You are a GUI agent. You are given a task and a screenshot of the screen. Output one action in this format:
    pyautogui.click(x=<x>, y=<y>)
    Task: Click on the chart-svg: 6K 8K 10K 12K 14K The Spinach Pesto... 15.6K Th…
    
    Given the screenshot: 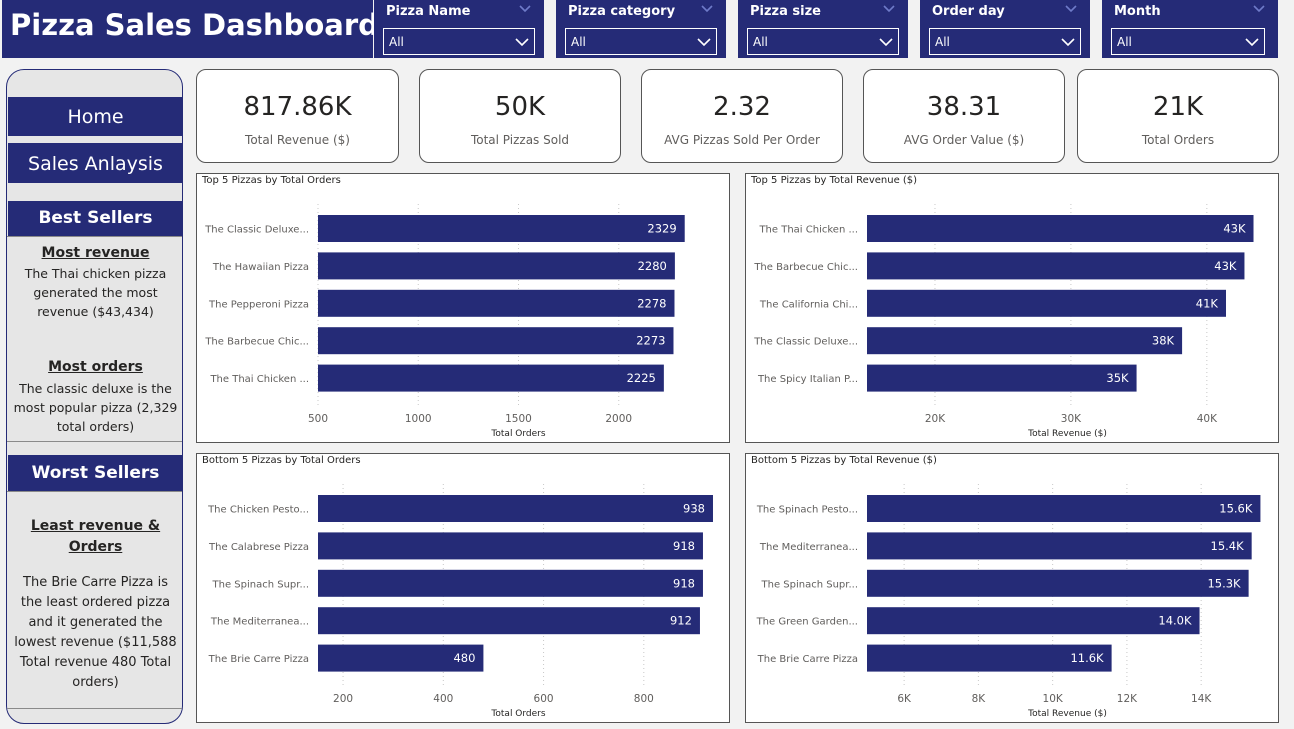 What is the action you would take?
    pyautogui.click(x=1008, y=601)
    